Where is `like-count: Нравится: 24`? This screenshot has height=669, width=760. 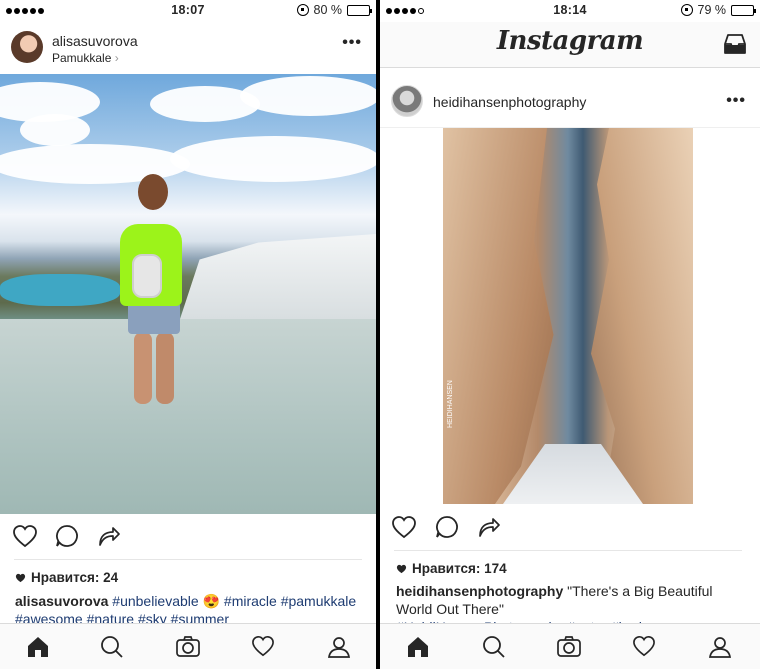 like-count: Нравится: 24 is located at coordinates (66, 577).